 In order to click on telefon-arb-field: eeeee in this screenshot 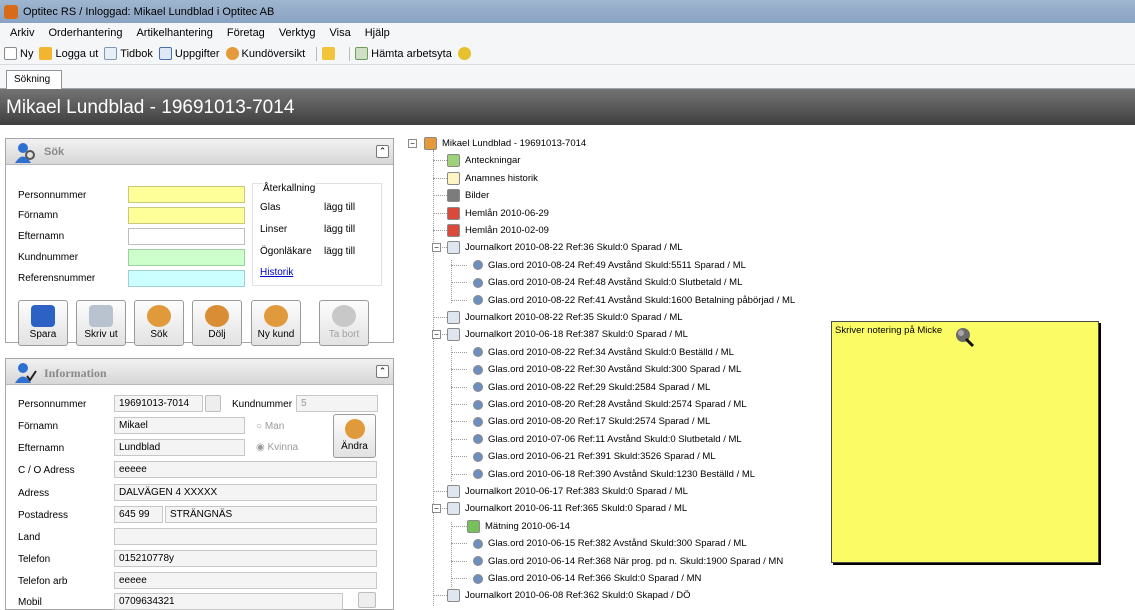, I will do `click(245, 580)`.